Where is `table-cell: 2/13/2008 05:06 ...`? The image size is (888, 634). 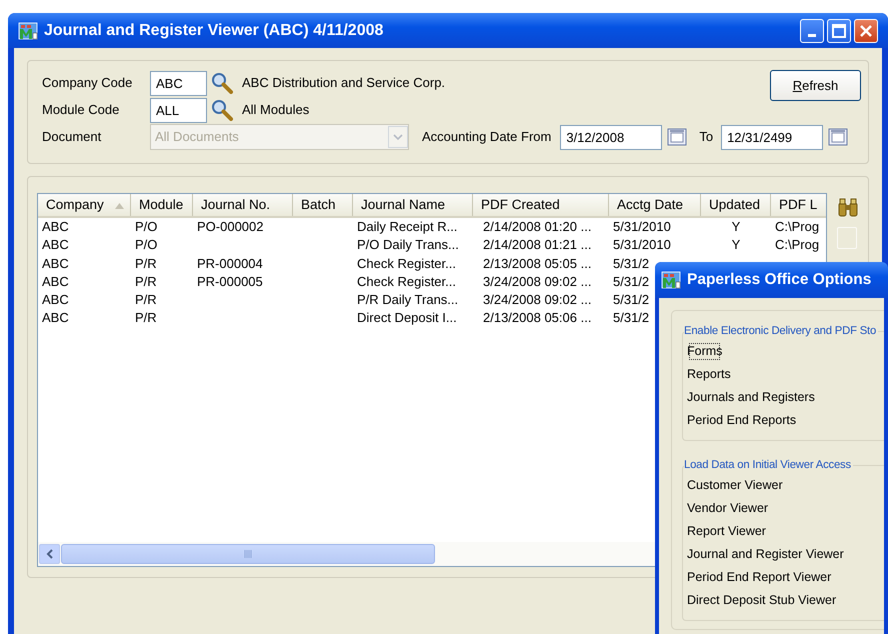
table-cell: 2/13/2008 05:06 ... is located at coordinates (537, 318).